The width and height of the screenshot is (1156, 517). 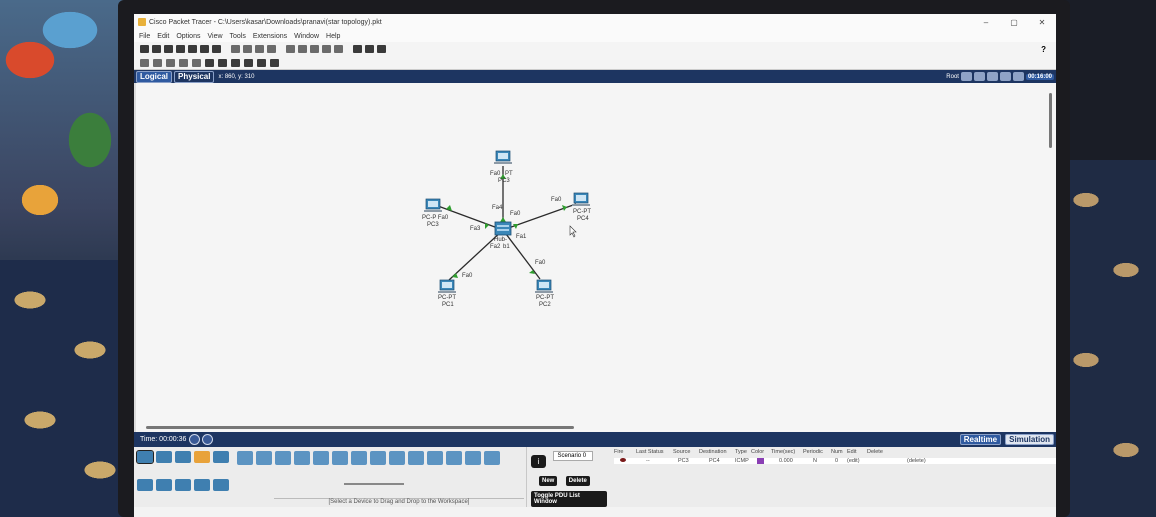 What do you see at coordinates (1029, 439) in the screenshot?
I see `tab-simulation: Simulation` at bounding box center [1029, 439].